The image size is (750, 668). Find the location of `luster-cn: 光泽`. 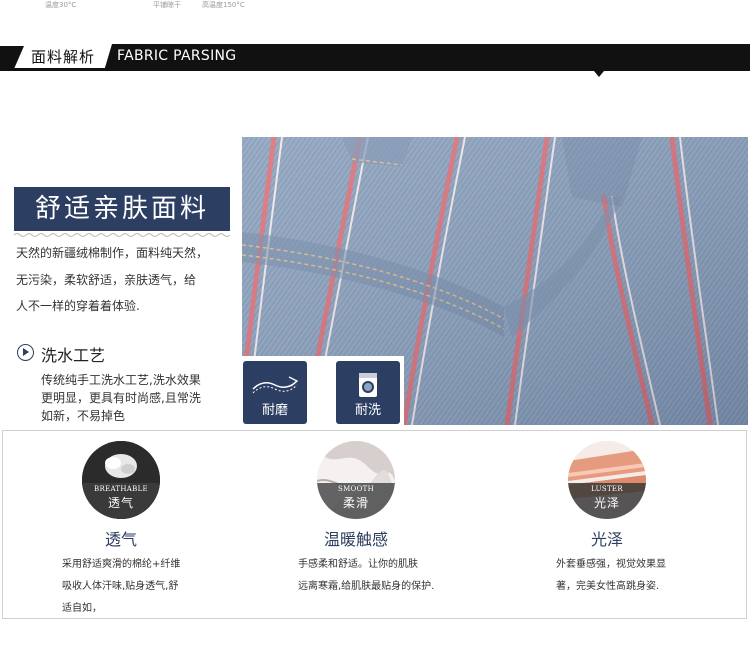

luster-cn: 光泽 is located at coordinates (606, 503).